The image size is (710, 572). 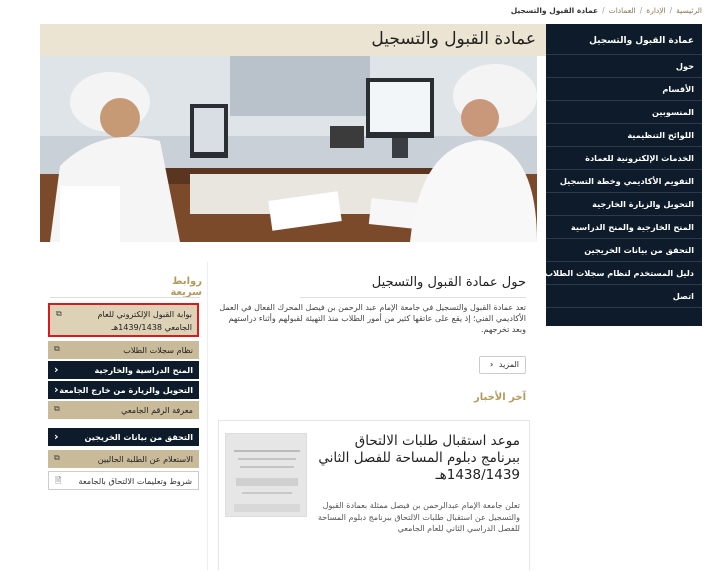 What do you see at coordinates (144, 314) in the screenshot?
I see `quick-link-label-line1: بوابة القبول الإلكتروني للعام` at bounding box center [144, 314].